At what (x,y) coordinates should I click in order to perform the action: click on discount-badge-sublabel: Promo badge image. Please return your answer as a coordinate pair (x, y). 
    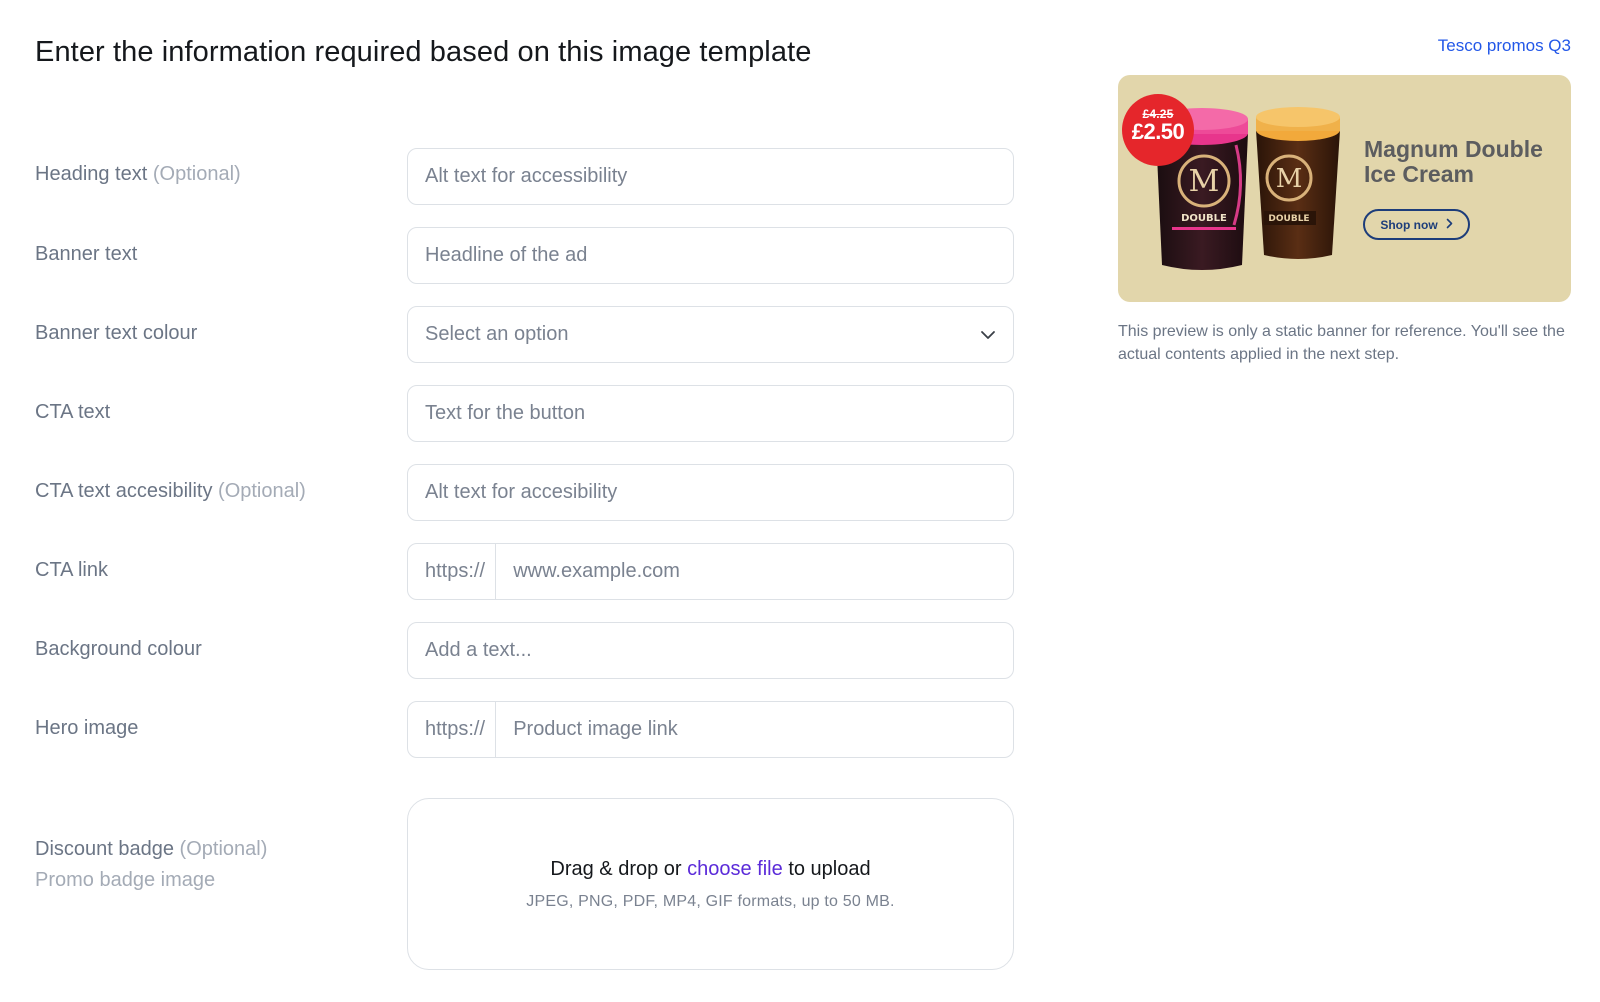
    Looking at the image, I should click on (125, 880).